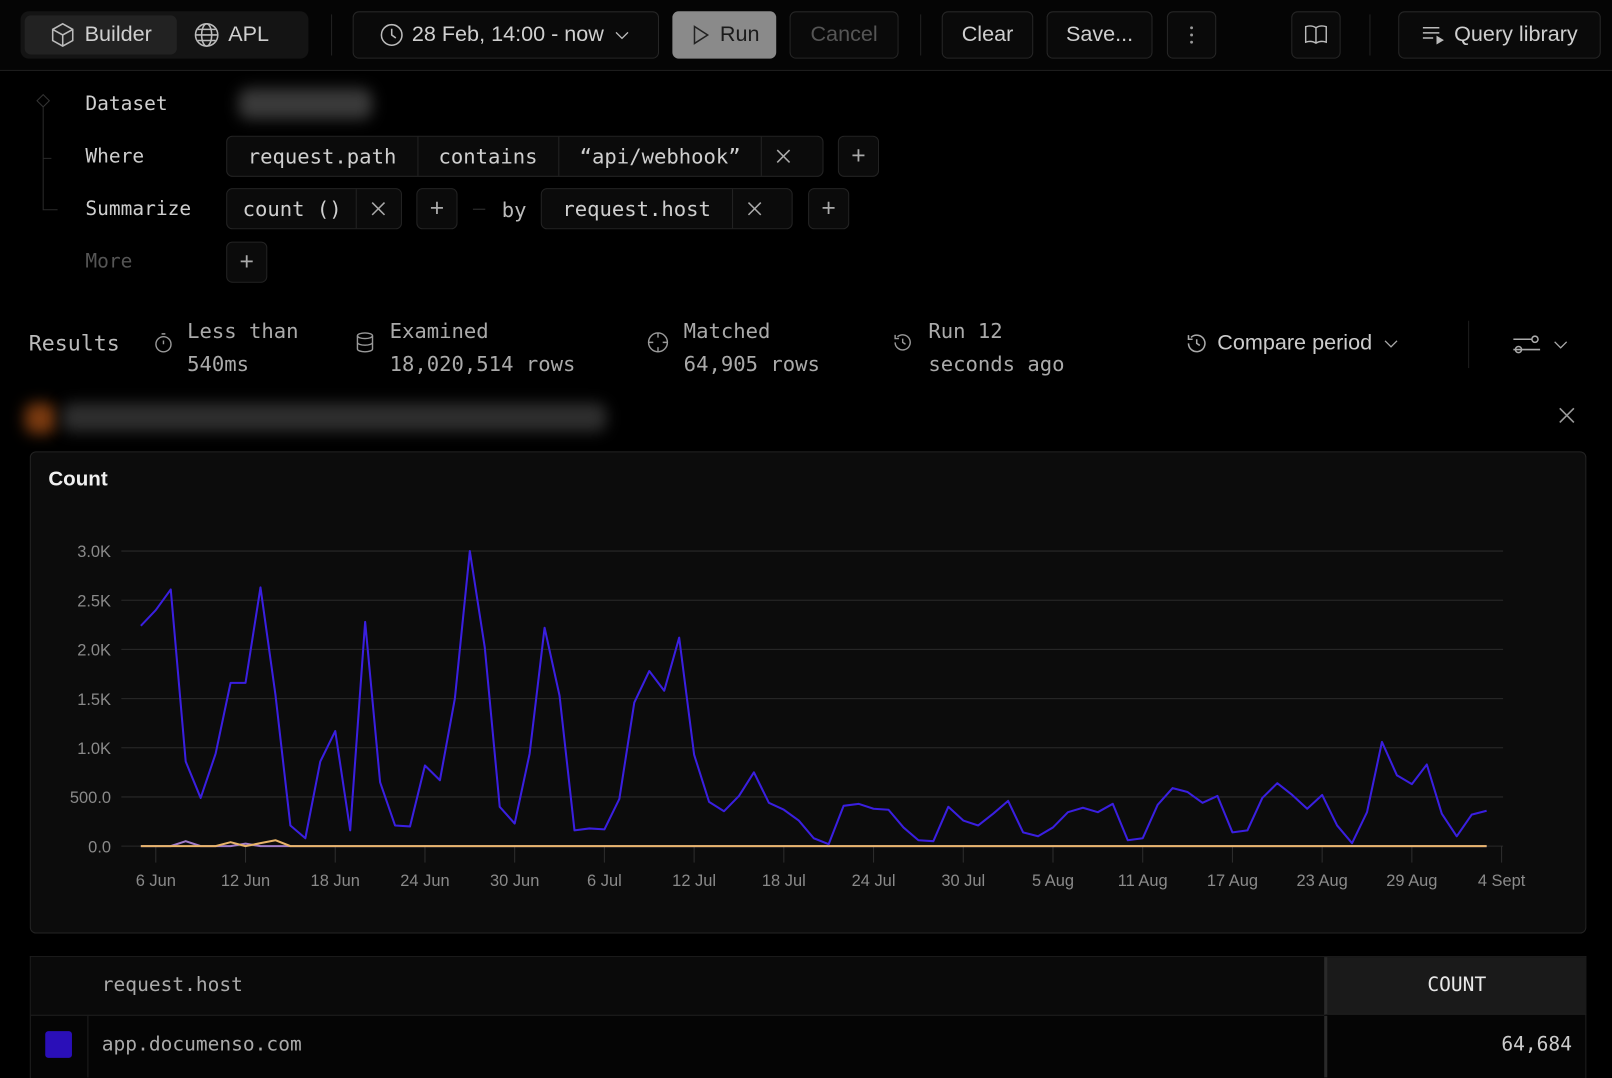  Describe the element at coordinates (305, 104) in the screenshot. I see `dataset-name-redacted` at that location.